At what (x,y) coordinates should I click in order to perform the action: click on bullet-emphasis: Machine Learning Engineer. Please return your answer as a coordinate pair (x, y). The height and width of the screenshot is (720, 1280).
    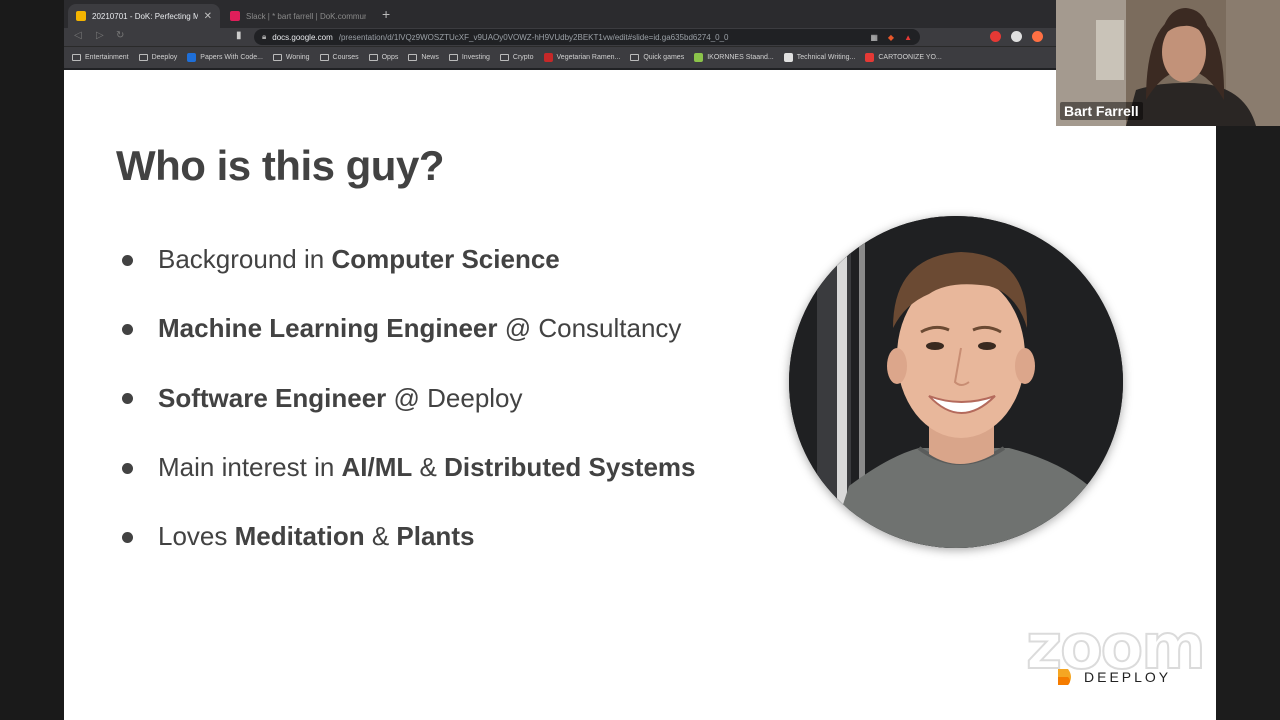
    Looking at the image, I should click on (328, 328).